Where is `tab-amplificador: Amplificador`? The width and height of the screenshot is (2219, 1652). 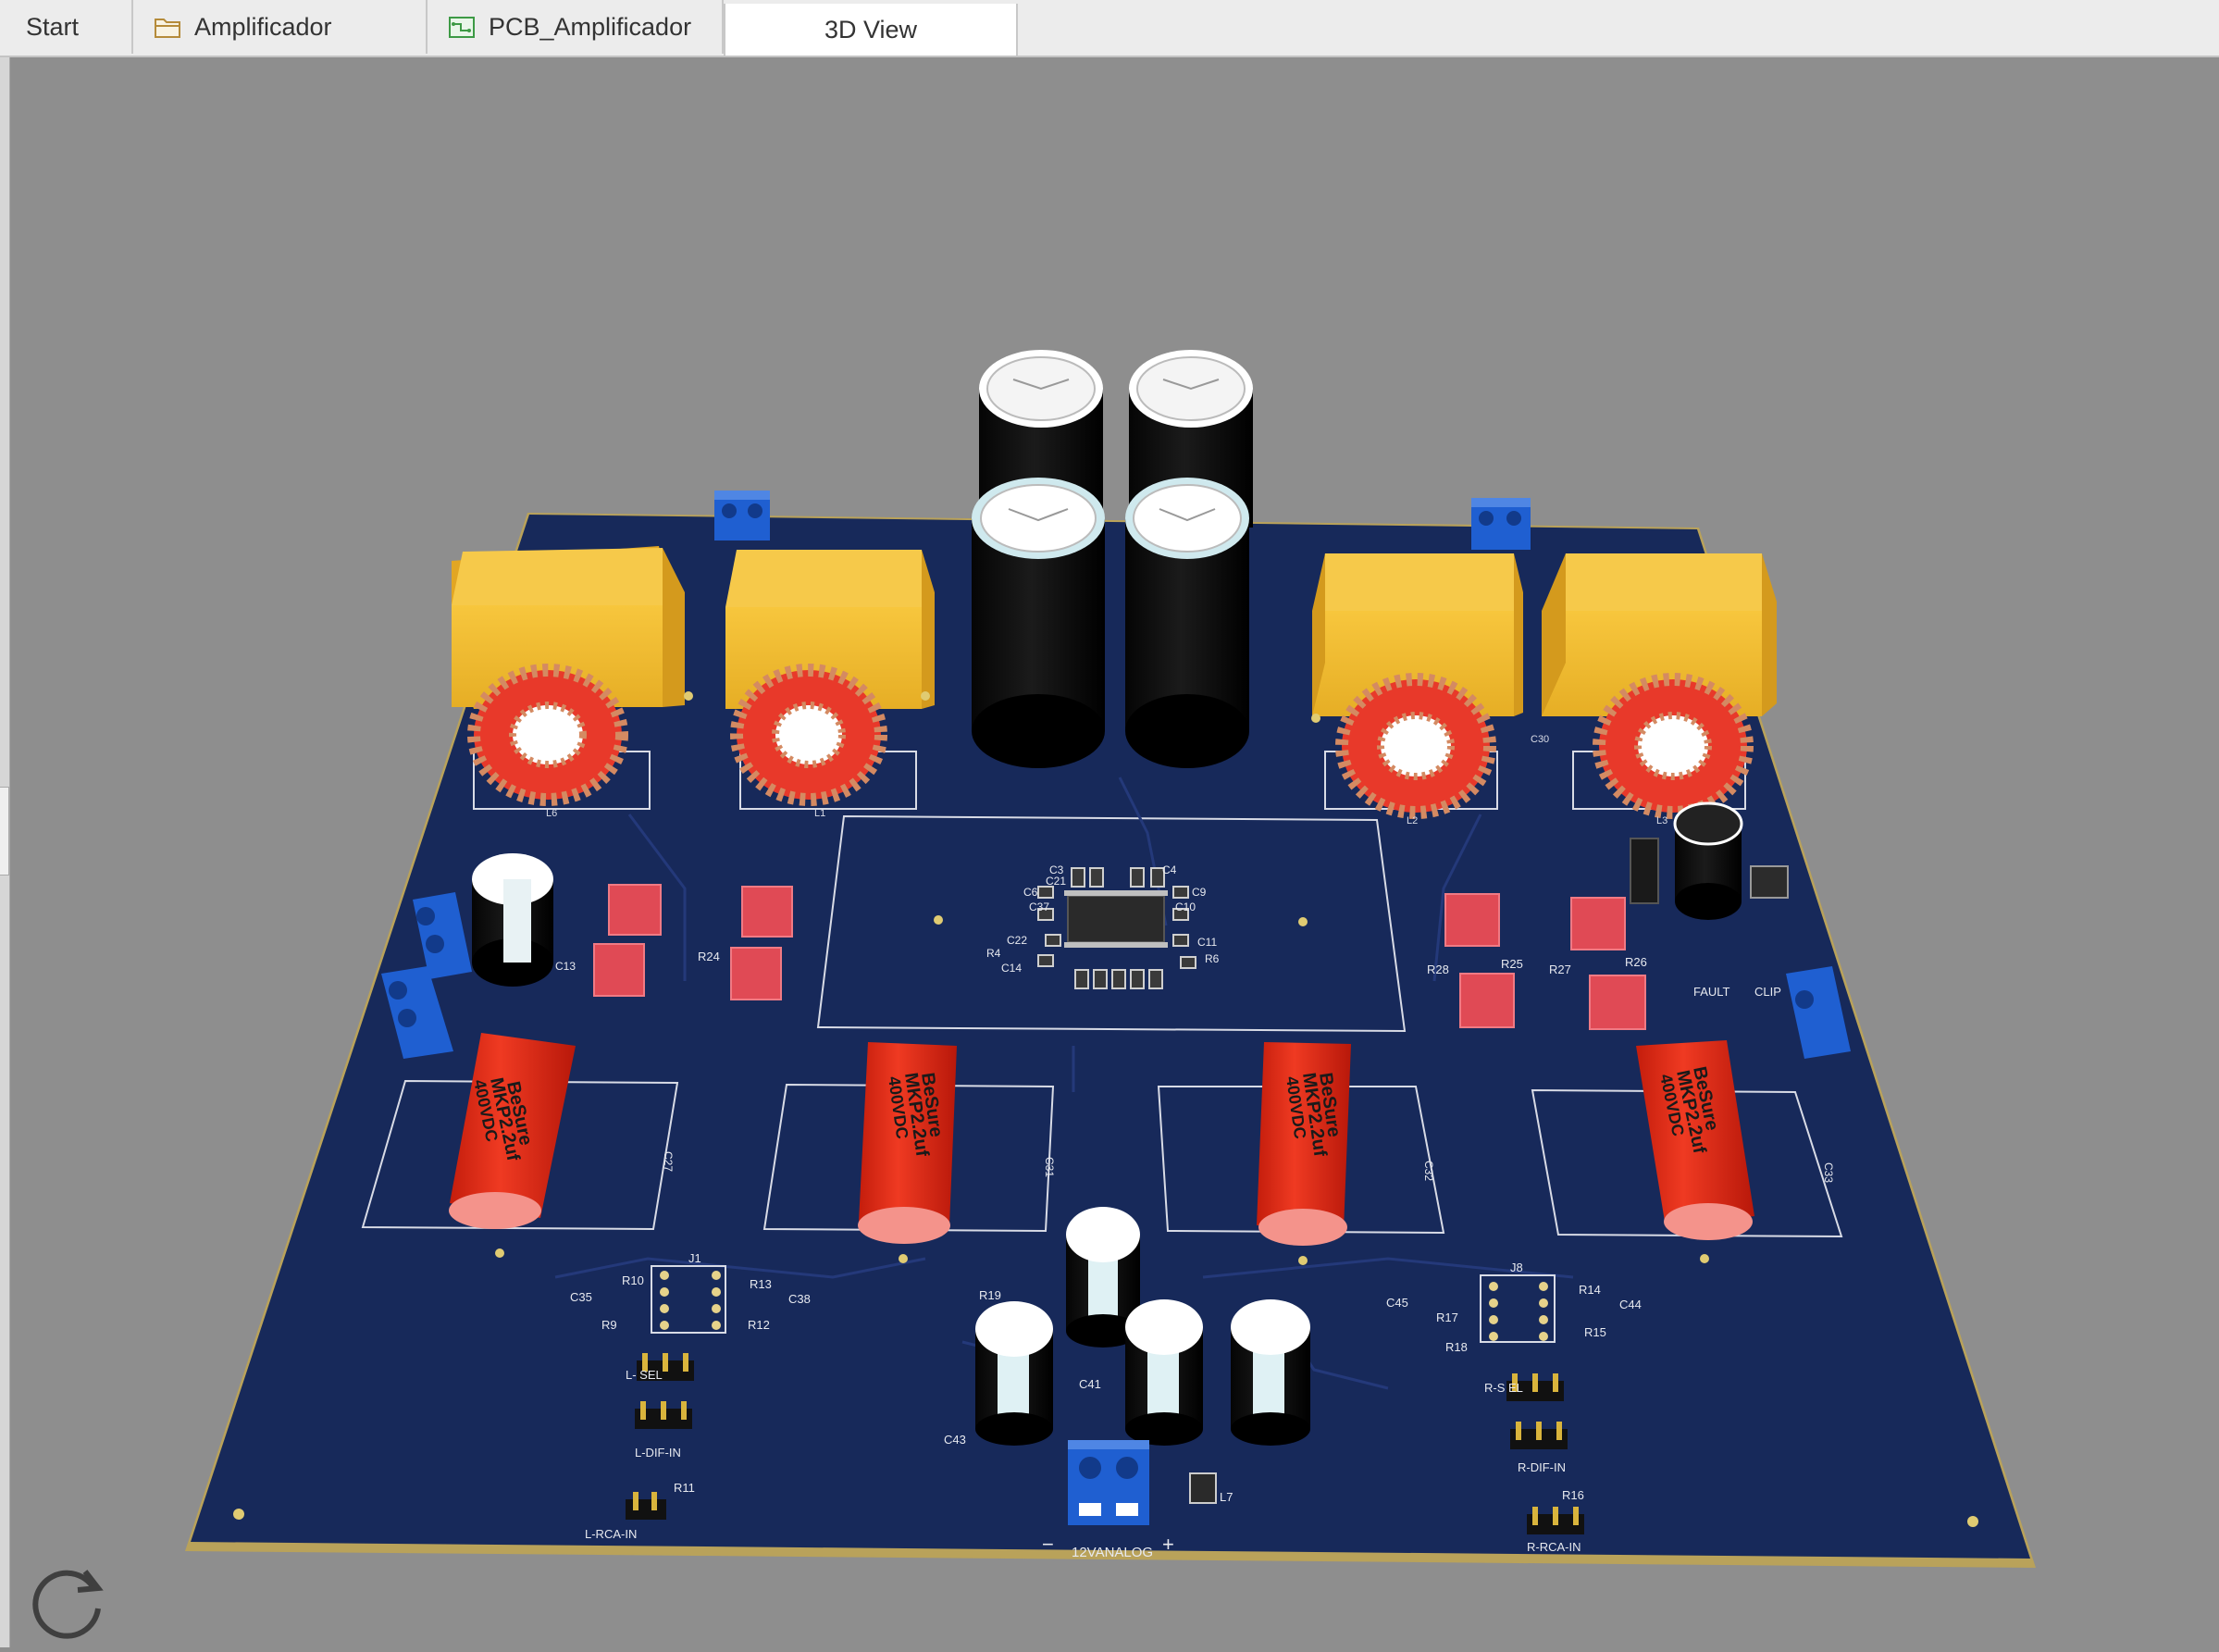 tab-amplificador: Amplificador is located at coordinates (280, 27).